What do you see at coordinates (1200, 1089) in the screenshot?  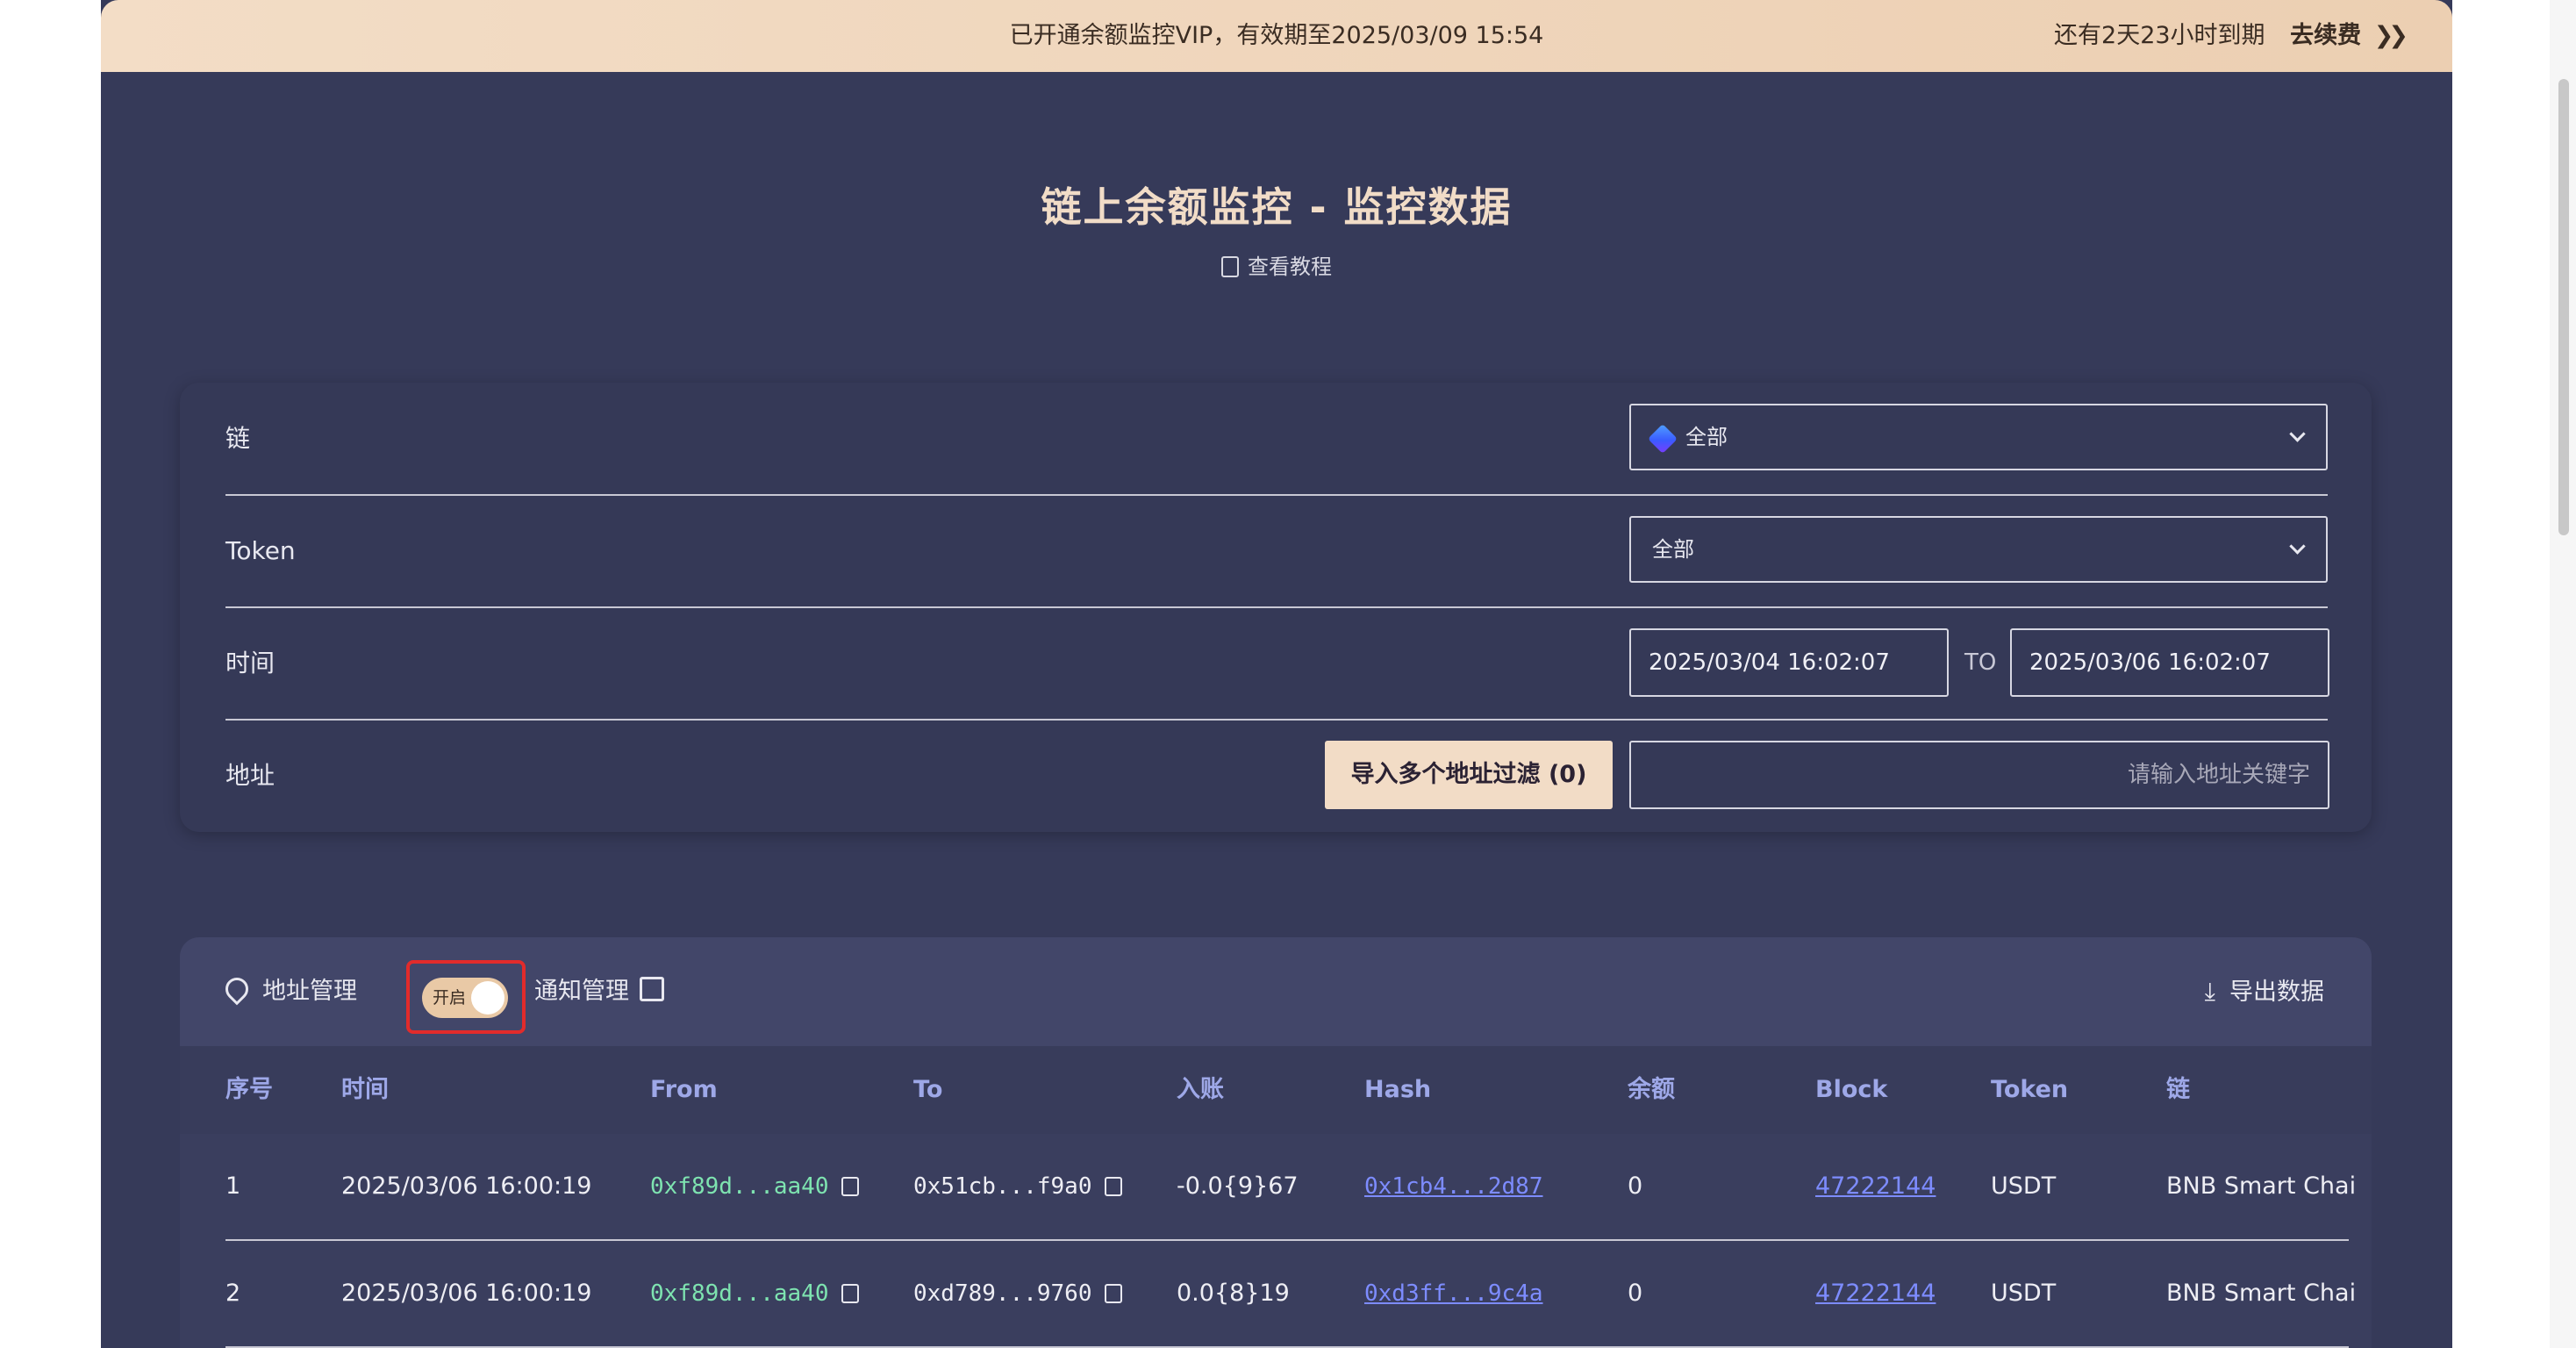 I see `column-header-amount: 入账` at bounding box center [1200, 1089].